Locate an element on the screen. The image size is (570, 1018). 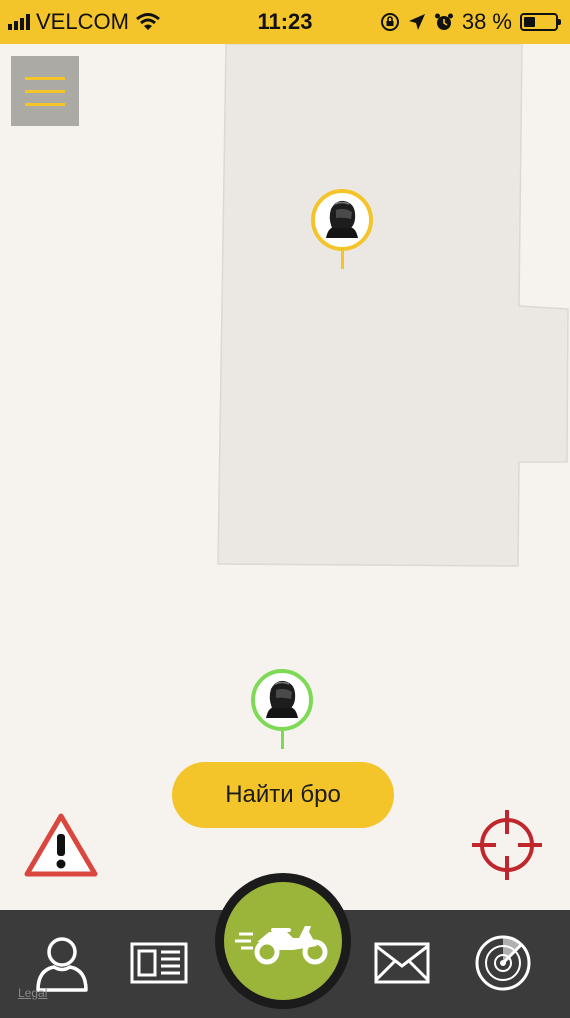
envelope-icon is located at coordinates (402, 963).